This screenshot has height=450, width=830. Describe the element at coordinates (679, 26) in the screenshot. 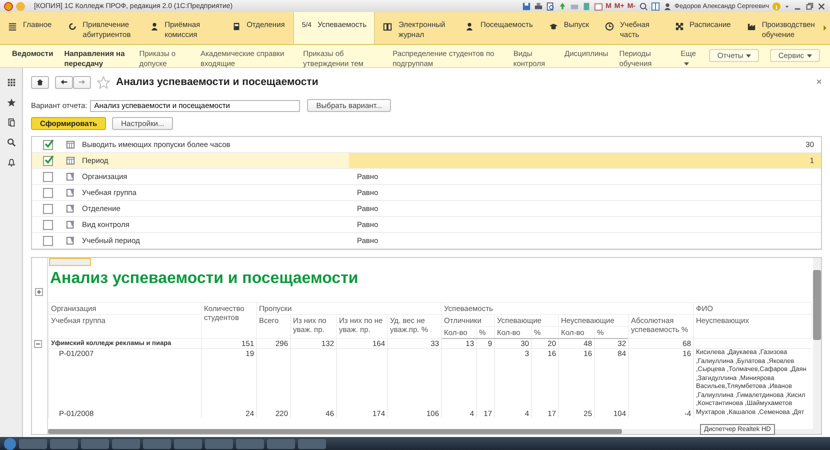

I see `grid-icon` at that location.